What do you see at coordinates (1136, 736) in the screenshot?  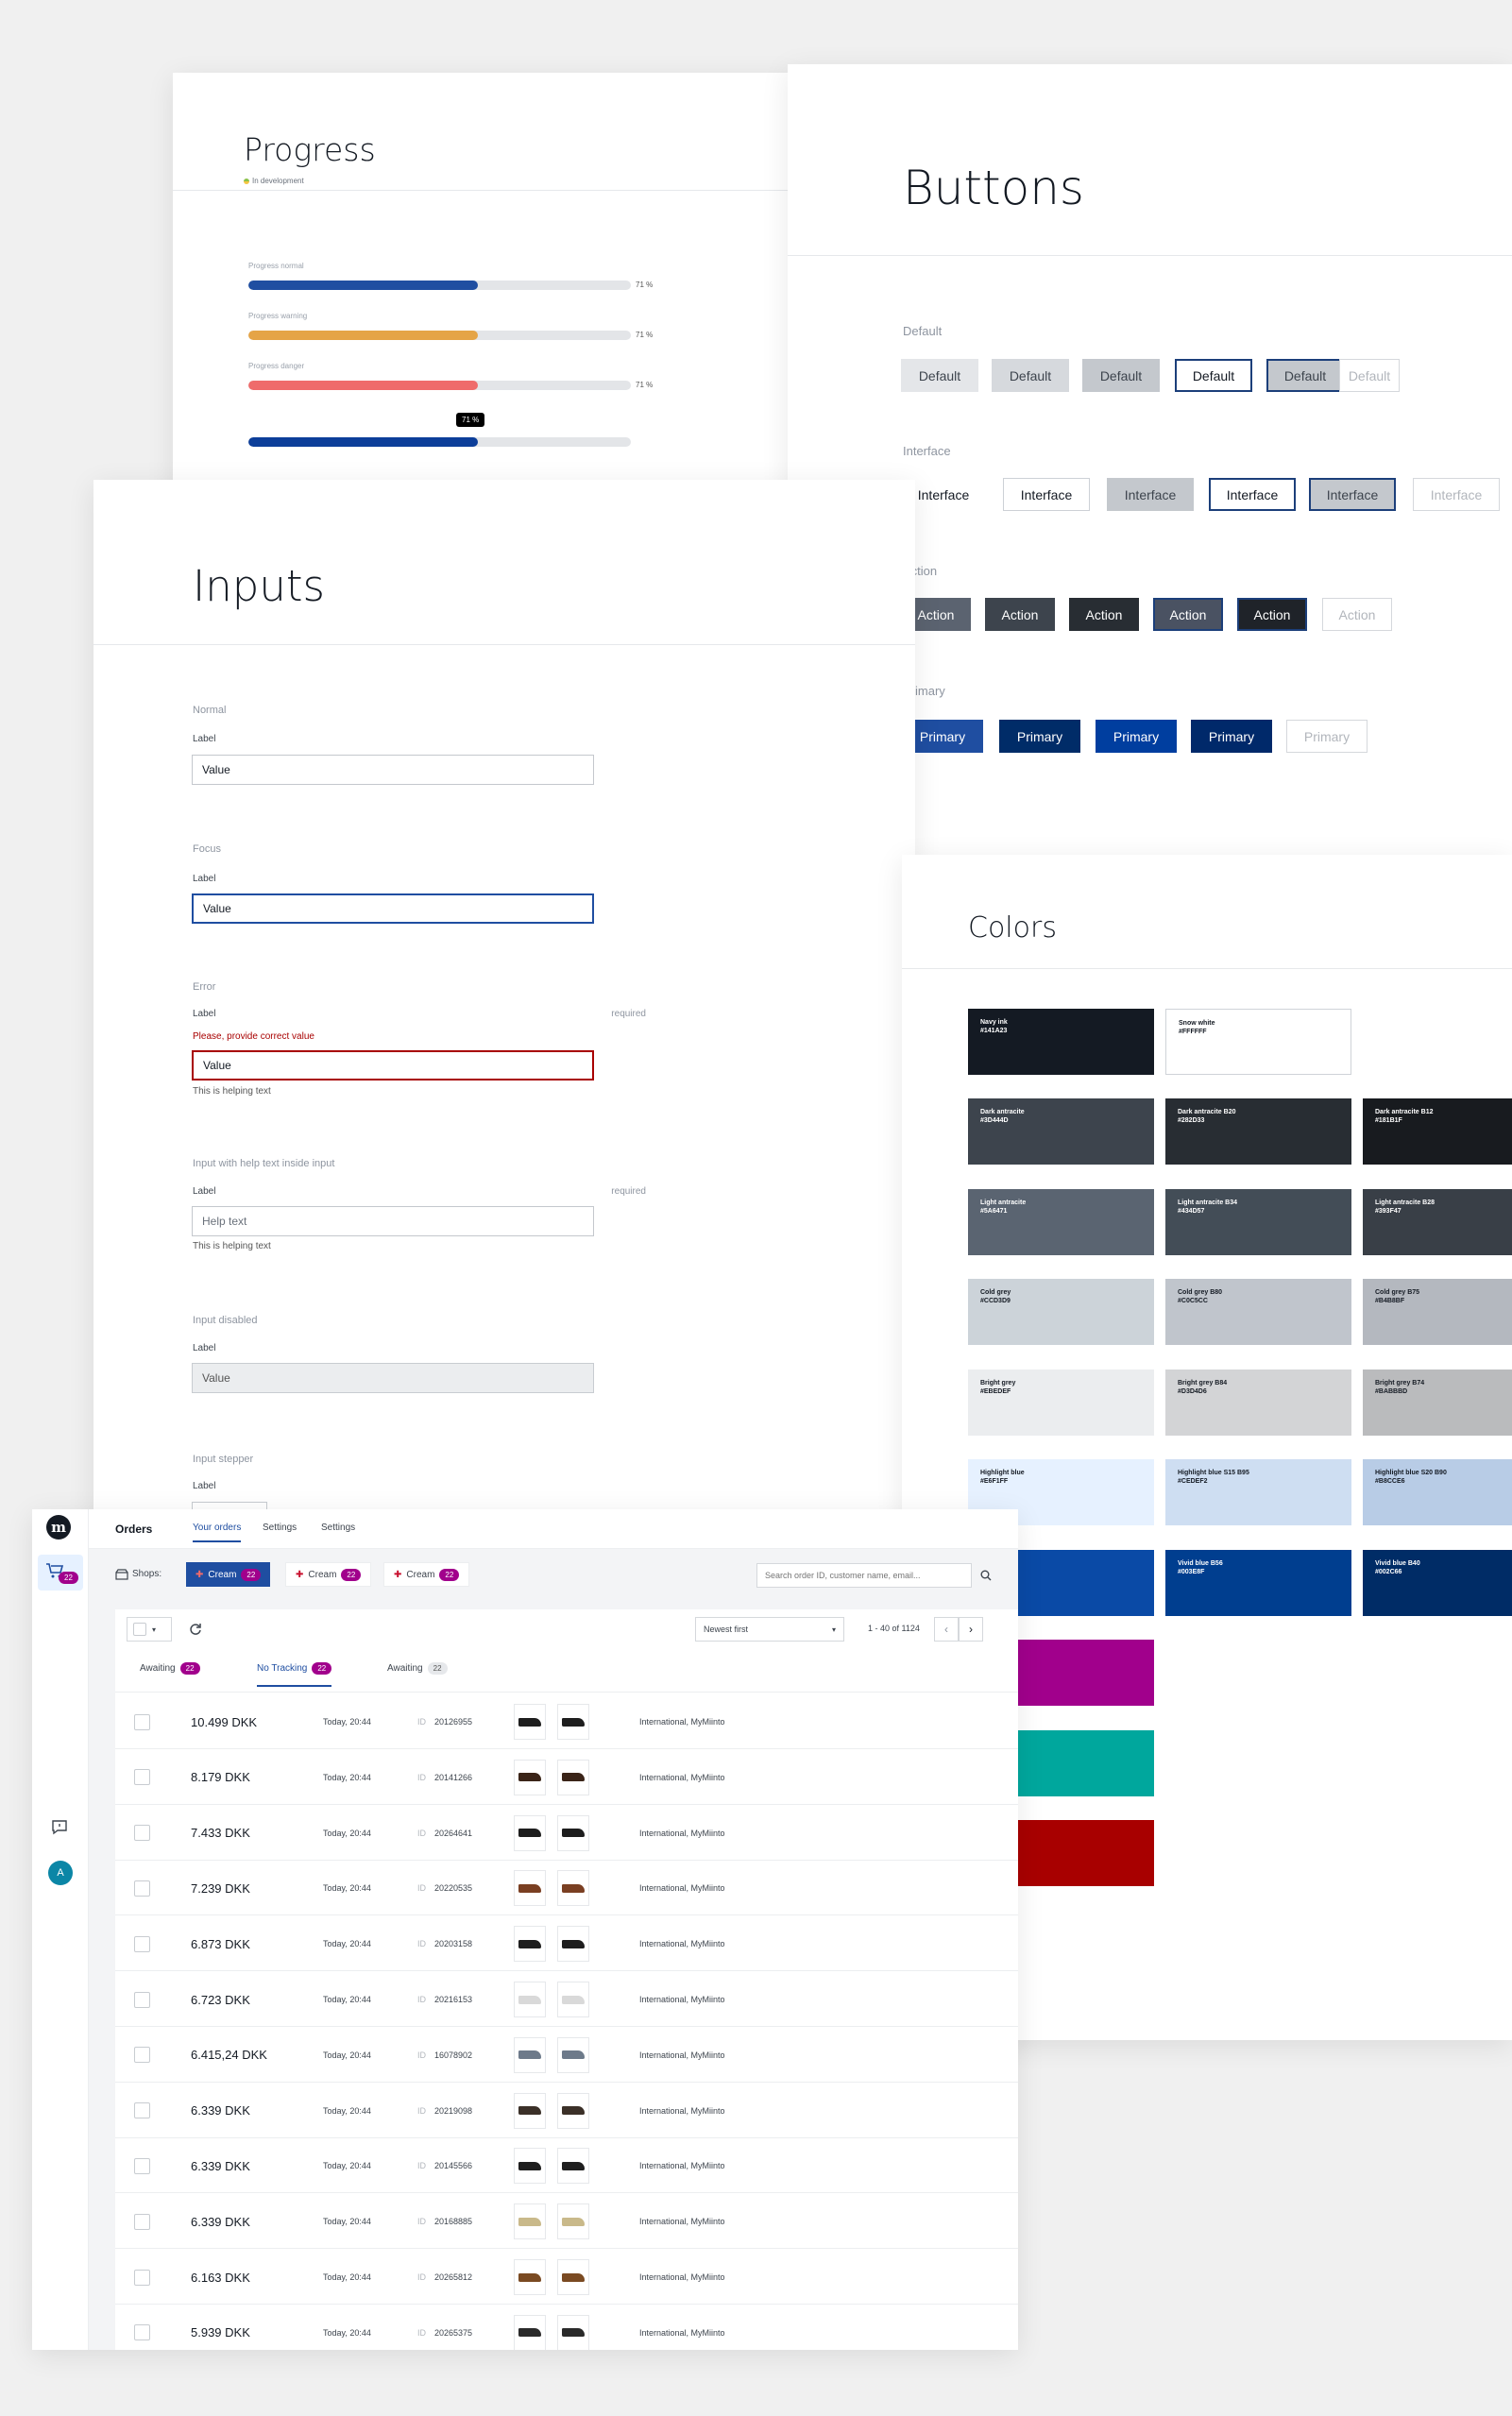 I see `primary-button-pressed: Primary` at bounding box center [1136, 736].